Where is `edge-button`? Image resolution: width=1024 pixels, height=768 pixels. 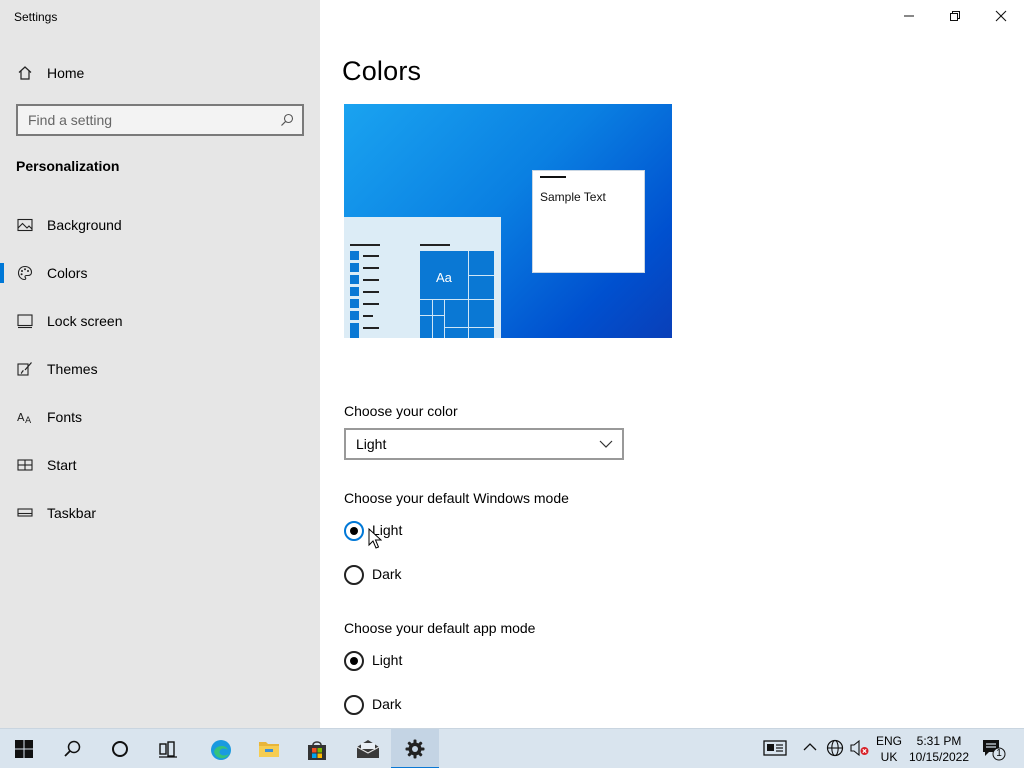 edge-button is located at coordinates (220, 748).